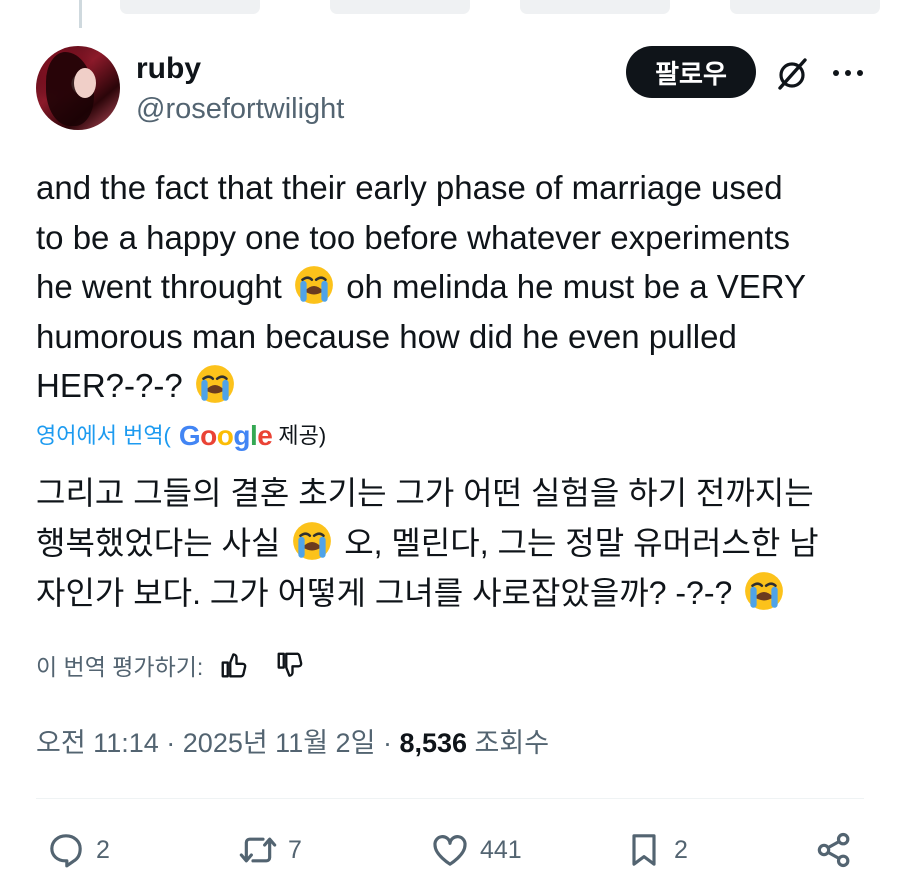 This screenshot has height=894, width=900. I want to click on tweet-segment: HER?-?-?, so click(109, 385).